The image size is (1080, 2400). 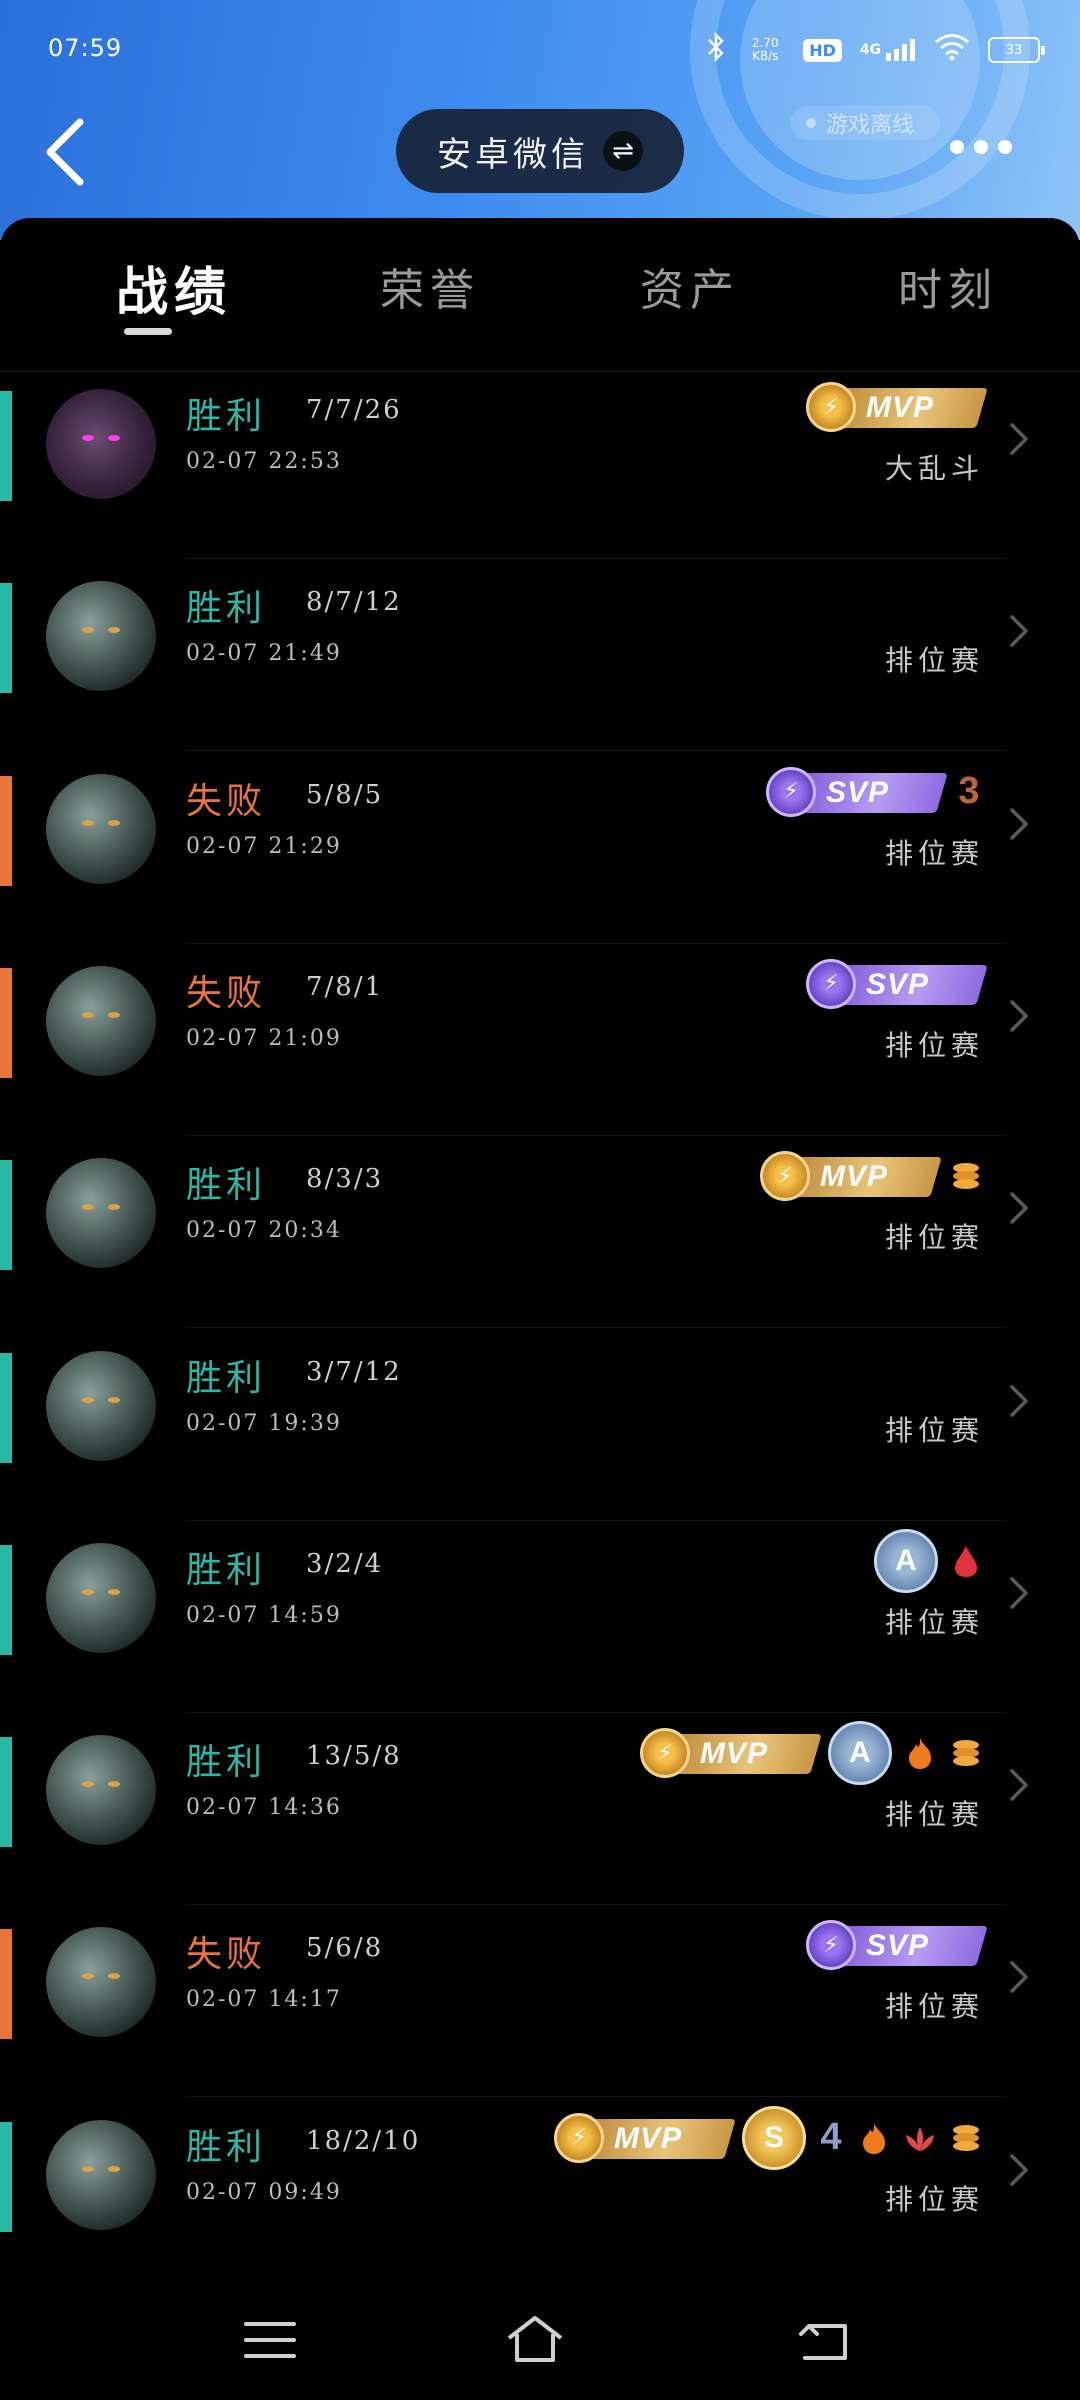 I want to click on home-icon, so click(x=535, y=2339).